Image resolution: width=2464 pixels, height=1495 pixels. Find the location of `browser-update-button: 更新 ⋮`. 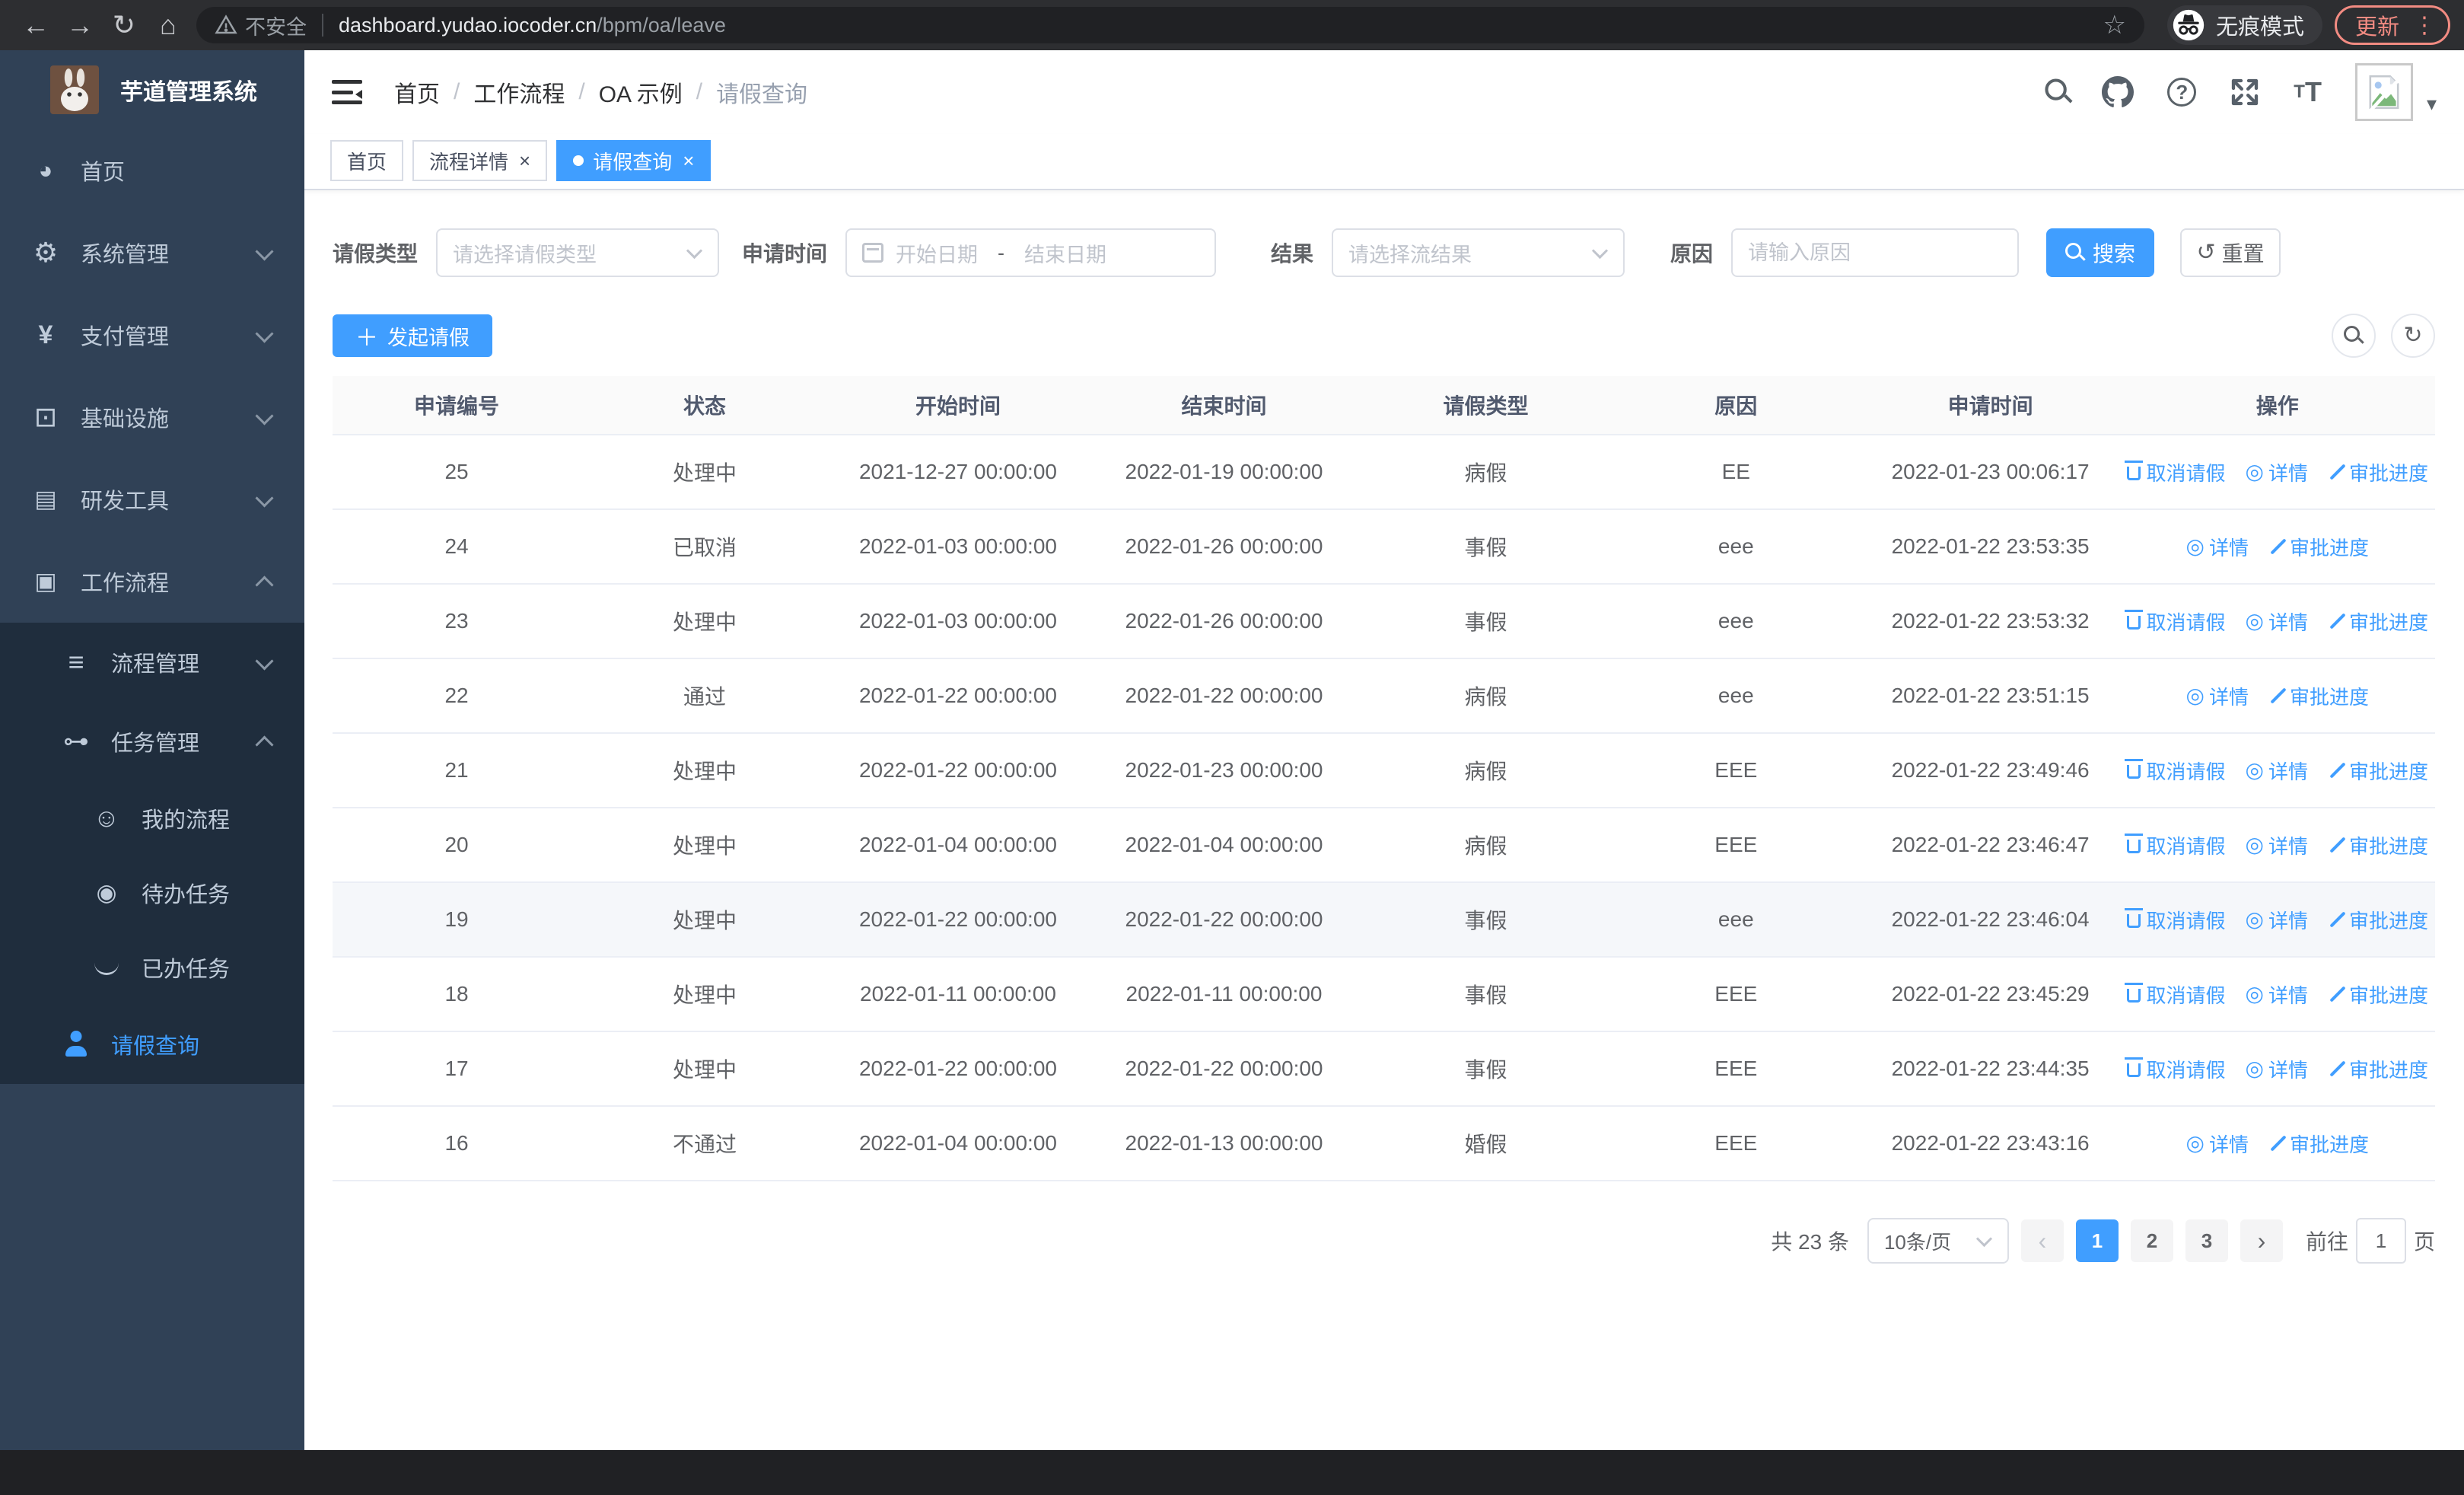

browser-update-button: 更新 ⋮ is located at coordinates (2392, 25).